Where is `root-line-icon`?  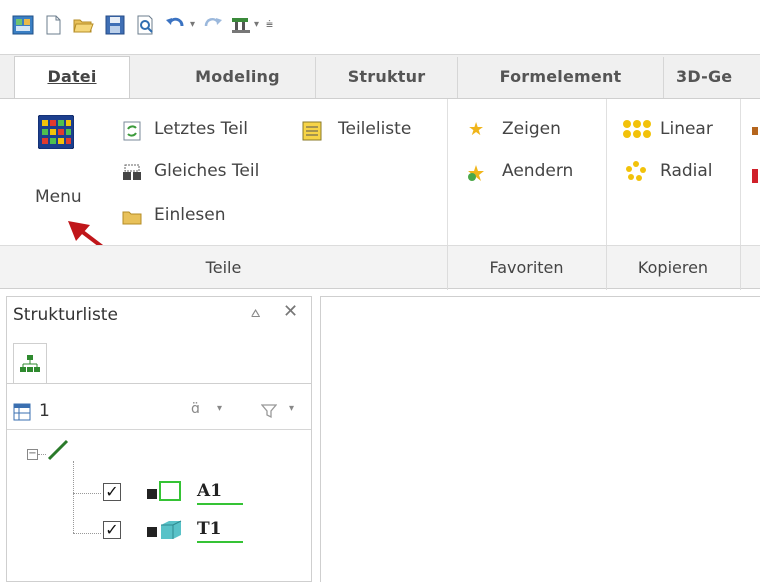
root-line-icon is located at coordinates (58, 450).